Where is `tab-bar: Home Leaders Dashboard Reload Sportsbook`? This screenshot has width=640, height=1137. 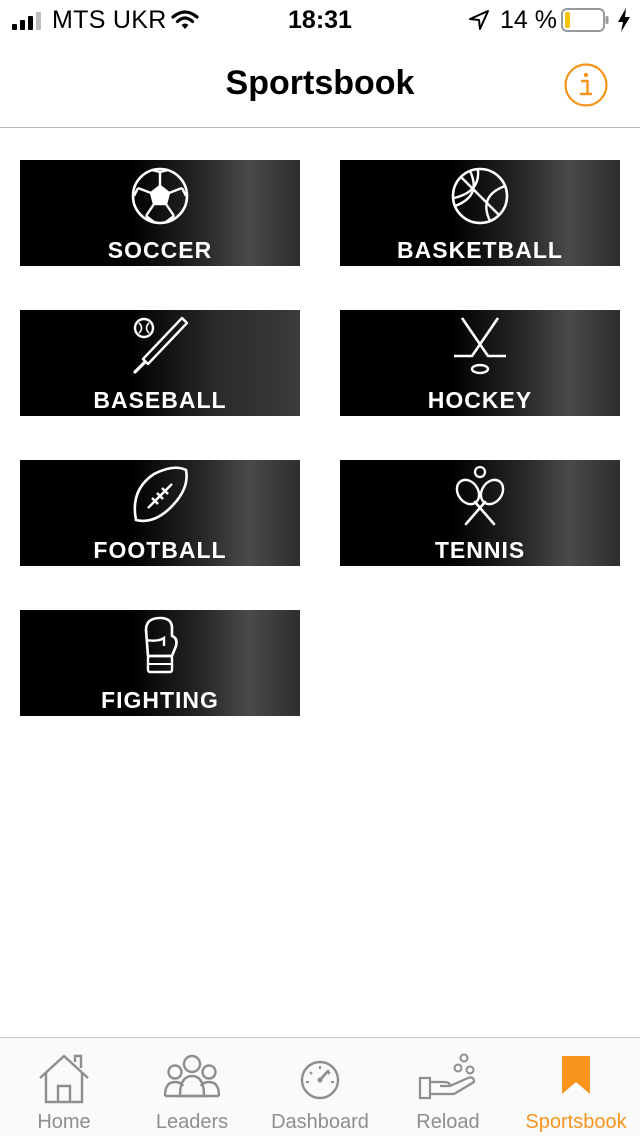 tab-bar: Home Leaders Dashboard Reload Sportsbook is located at coordinates (320, 1086).